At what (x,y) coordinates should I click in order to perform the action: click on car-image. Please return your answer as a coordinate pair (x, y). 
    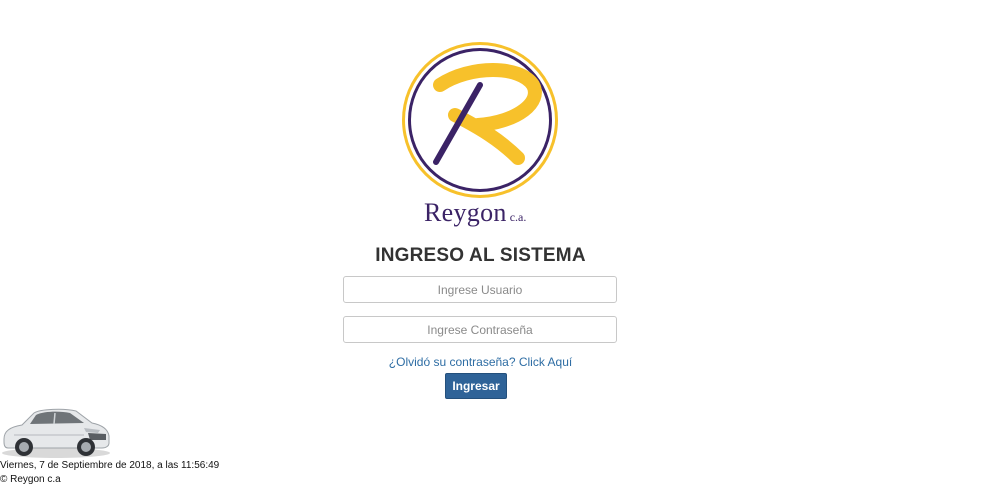
    Looking at the image, I should click on (56, 431).